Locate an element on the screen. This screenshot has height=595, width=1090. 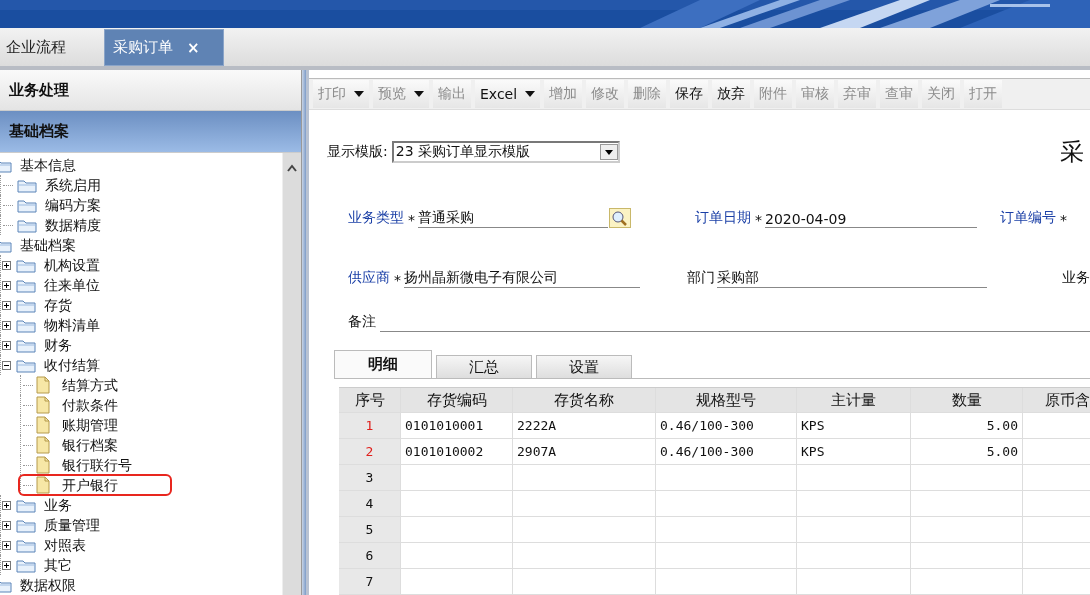
tree-item: 数据权限 is located at coordinates (48, 585).